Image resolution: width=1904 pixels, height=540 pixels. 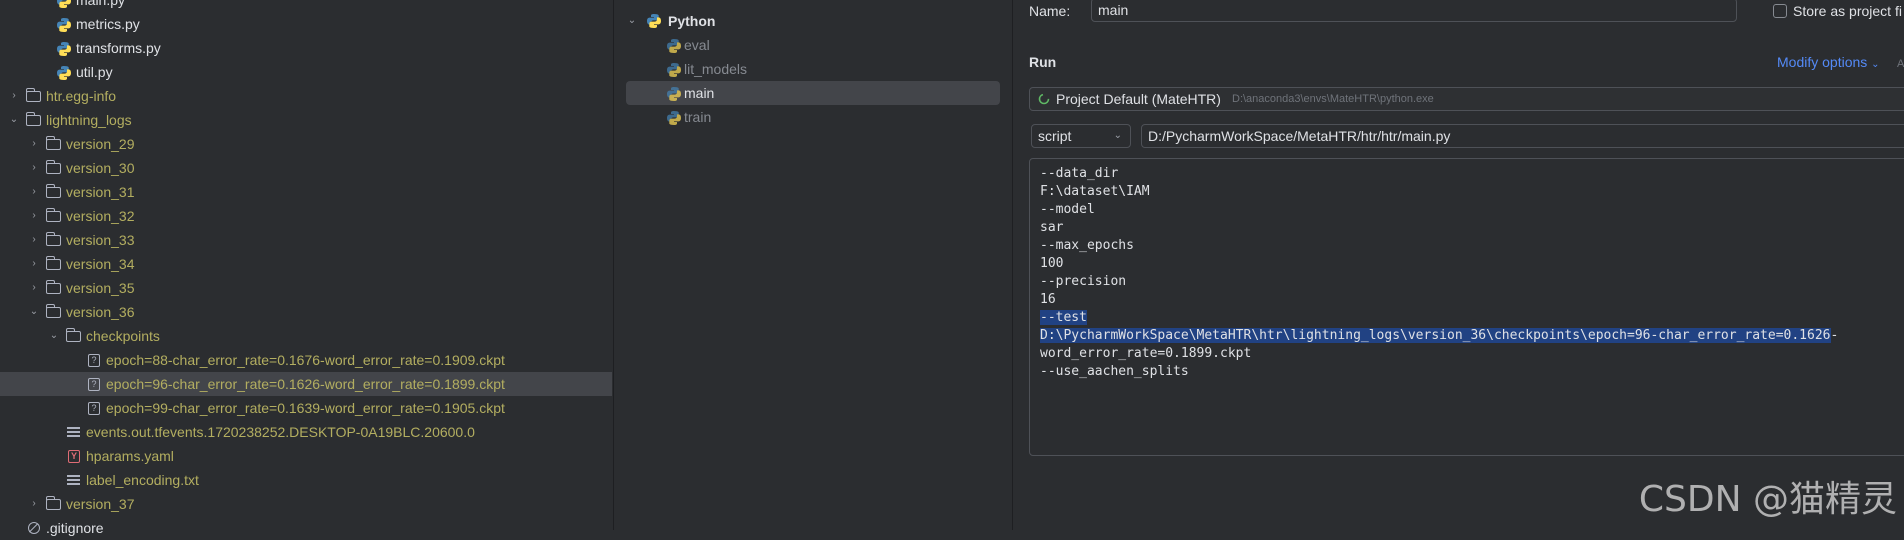 I want to click on parameter-text: word_error_rate=0.1899.ckpt, so click(x=1146, y=353).